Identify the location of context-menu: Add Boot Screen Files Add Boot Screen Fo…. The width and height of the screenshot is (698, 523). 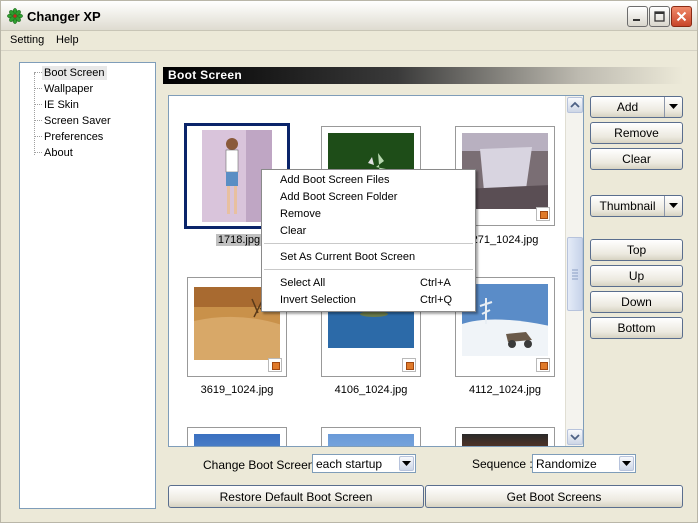
(368, 240).